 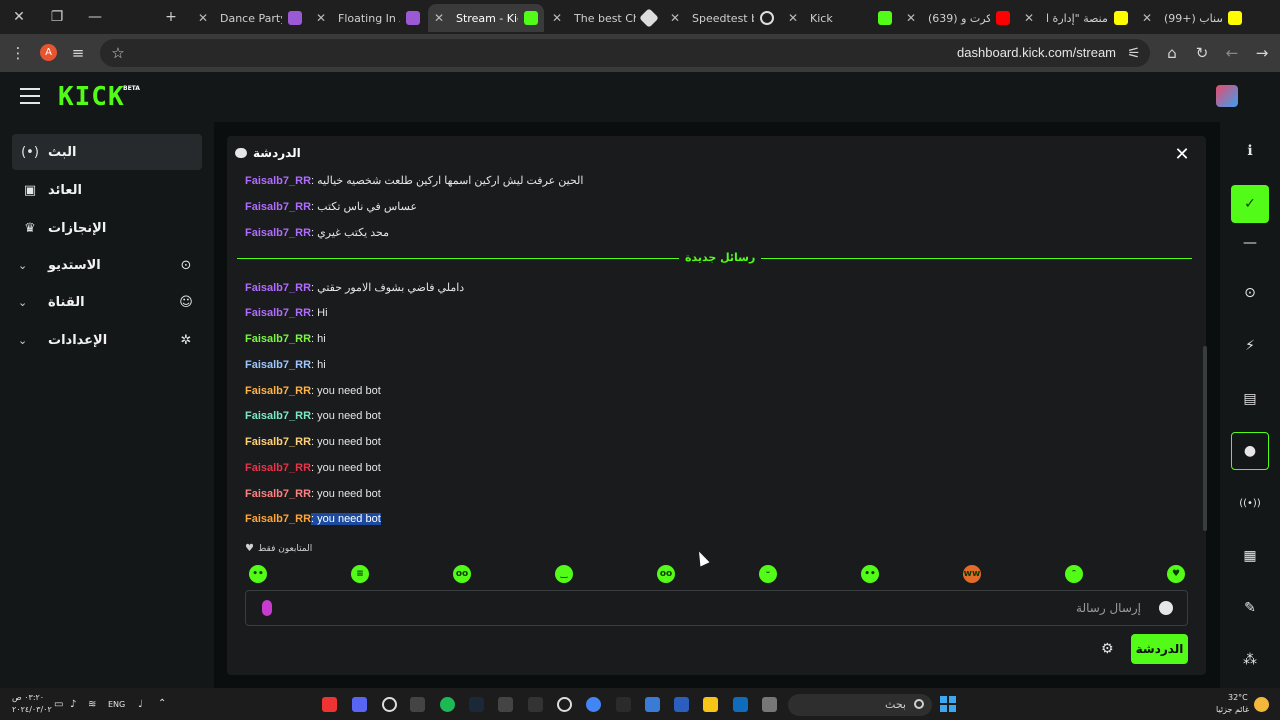 I want to click on sidebar-item-studio: ⊙ الاستديو ⌄, so click(x=107, y=265).